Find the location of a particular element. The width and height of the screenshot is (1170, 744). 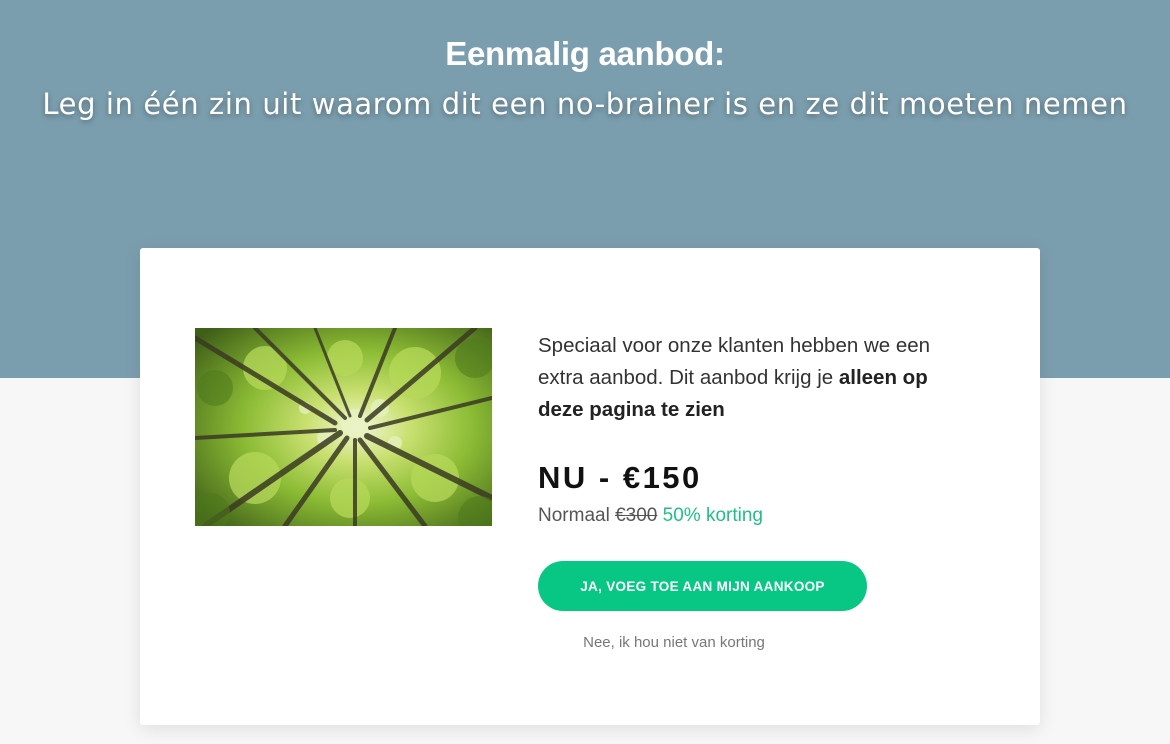

forest-canopy-image is located at coordinates (343, 427).